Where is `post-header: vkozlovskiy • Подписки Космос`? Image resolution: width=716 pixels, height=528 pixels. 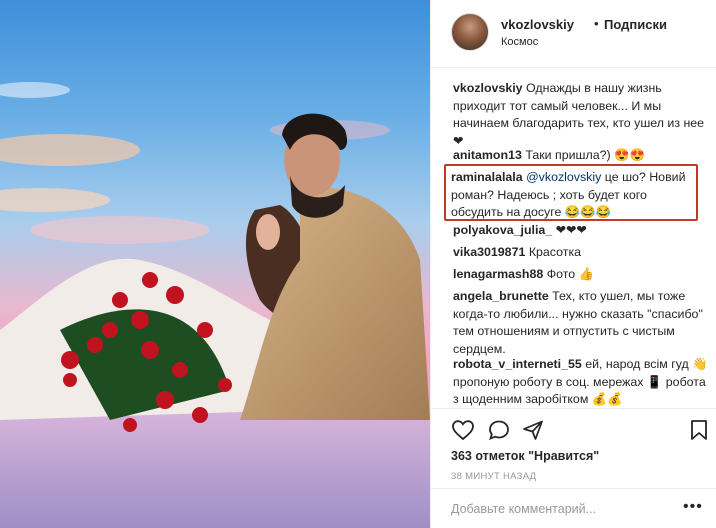 post-header: vkozlovskiy • Подписки Космос is located at coordinates (573, 34).